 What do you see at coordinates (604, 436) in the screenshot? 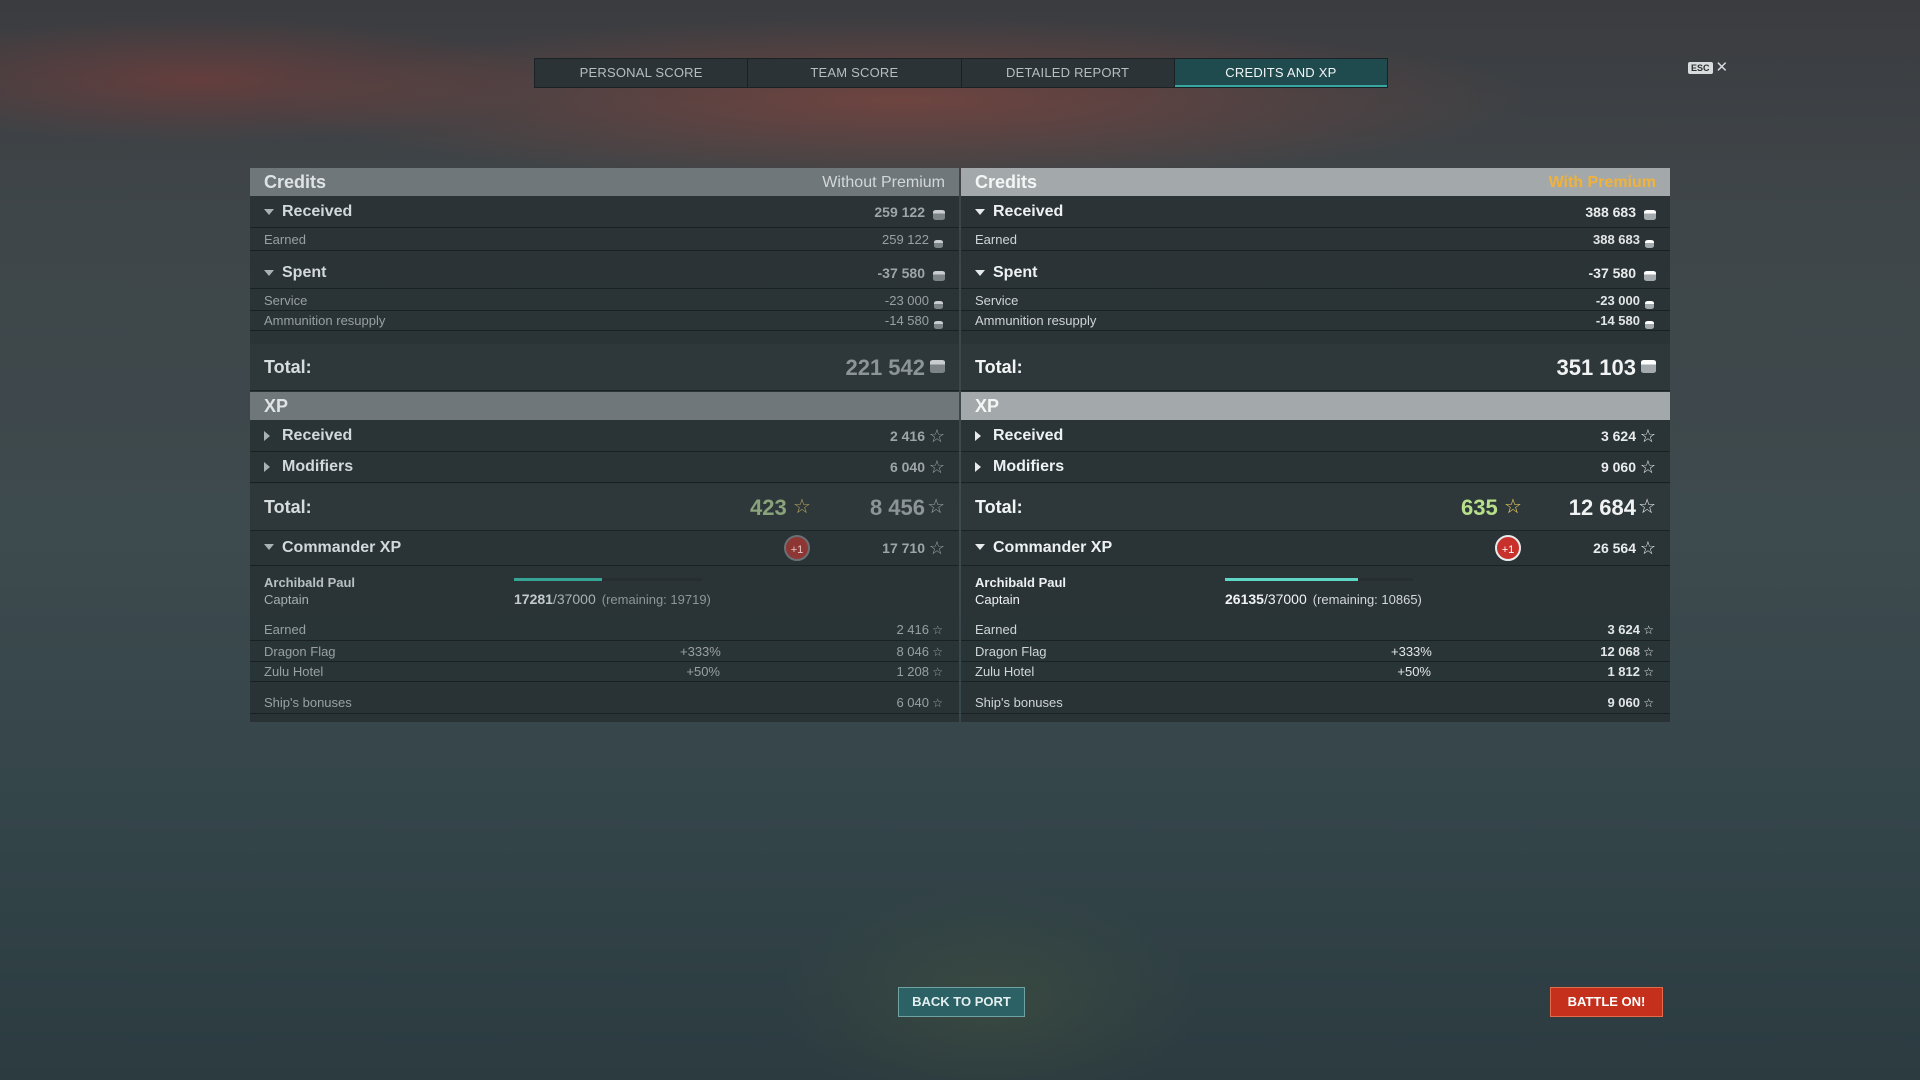
I see `xp-received-row: Received 2 416 ☆` at bounding box center [604, 436].